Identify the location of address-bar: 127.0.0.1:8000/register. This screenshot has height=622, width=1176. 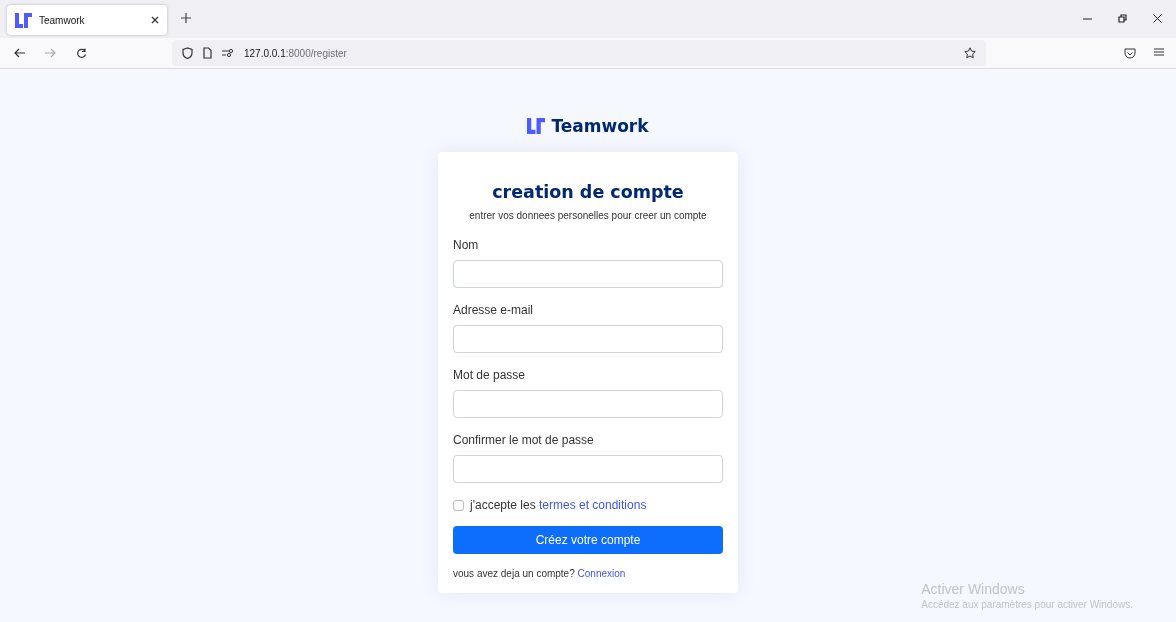
(579, 53).